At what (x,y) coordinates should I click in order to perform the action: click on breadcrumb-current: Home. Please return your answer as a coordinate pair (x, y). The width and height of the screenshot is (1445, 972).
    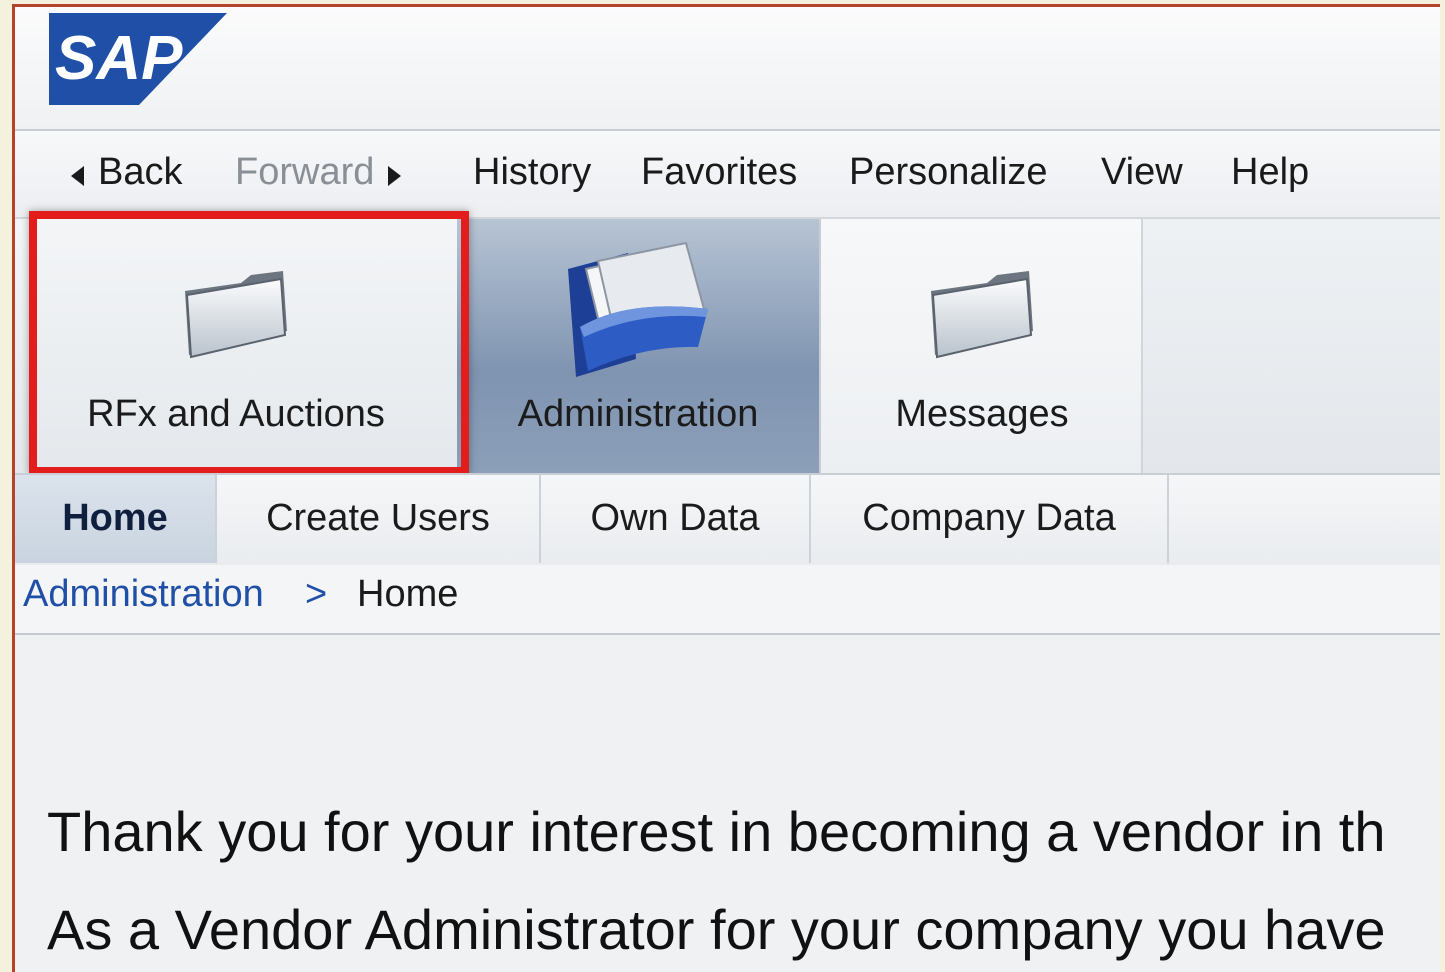
    Looking at the image, I should click on (408, 594).